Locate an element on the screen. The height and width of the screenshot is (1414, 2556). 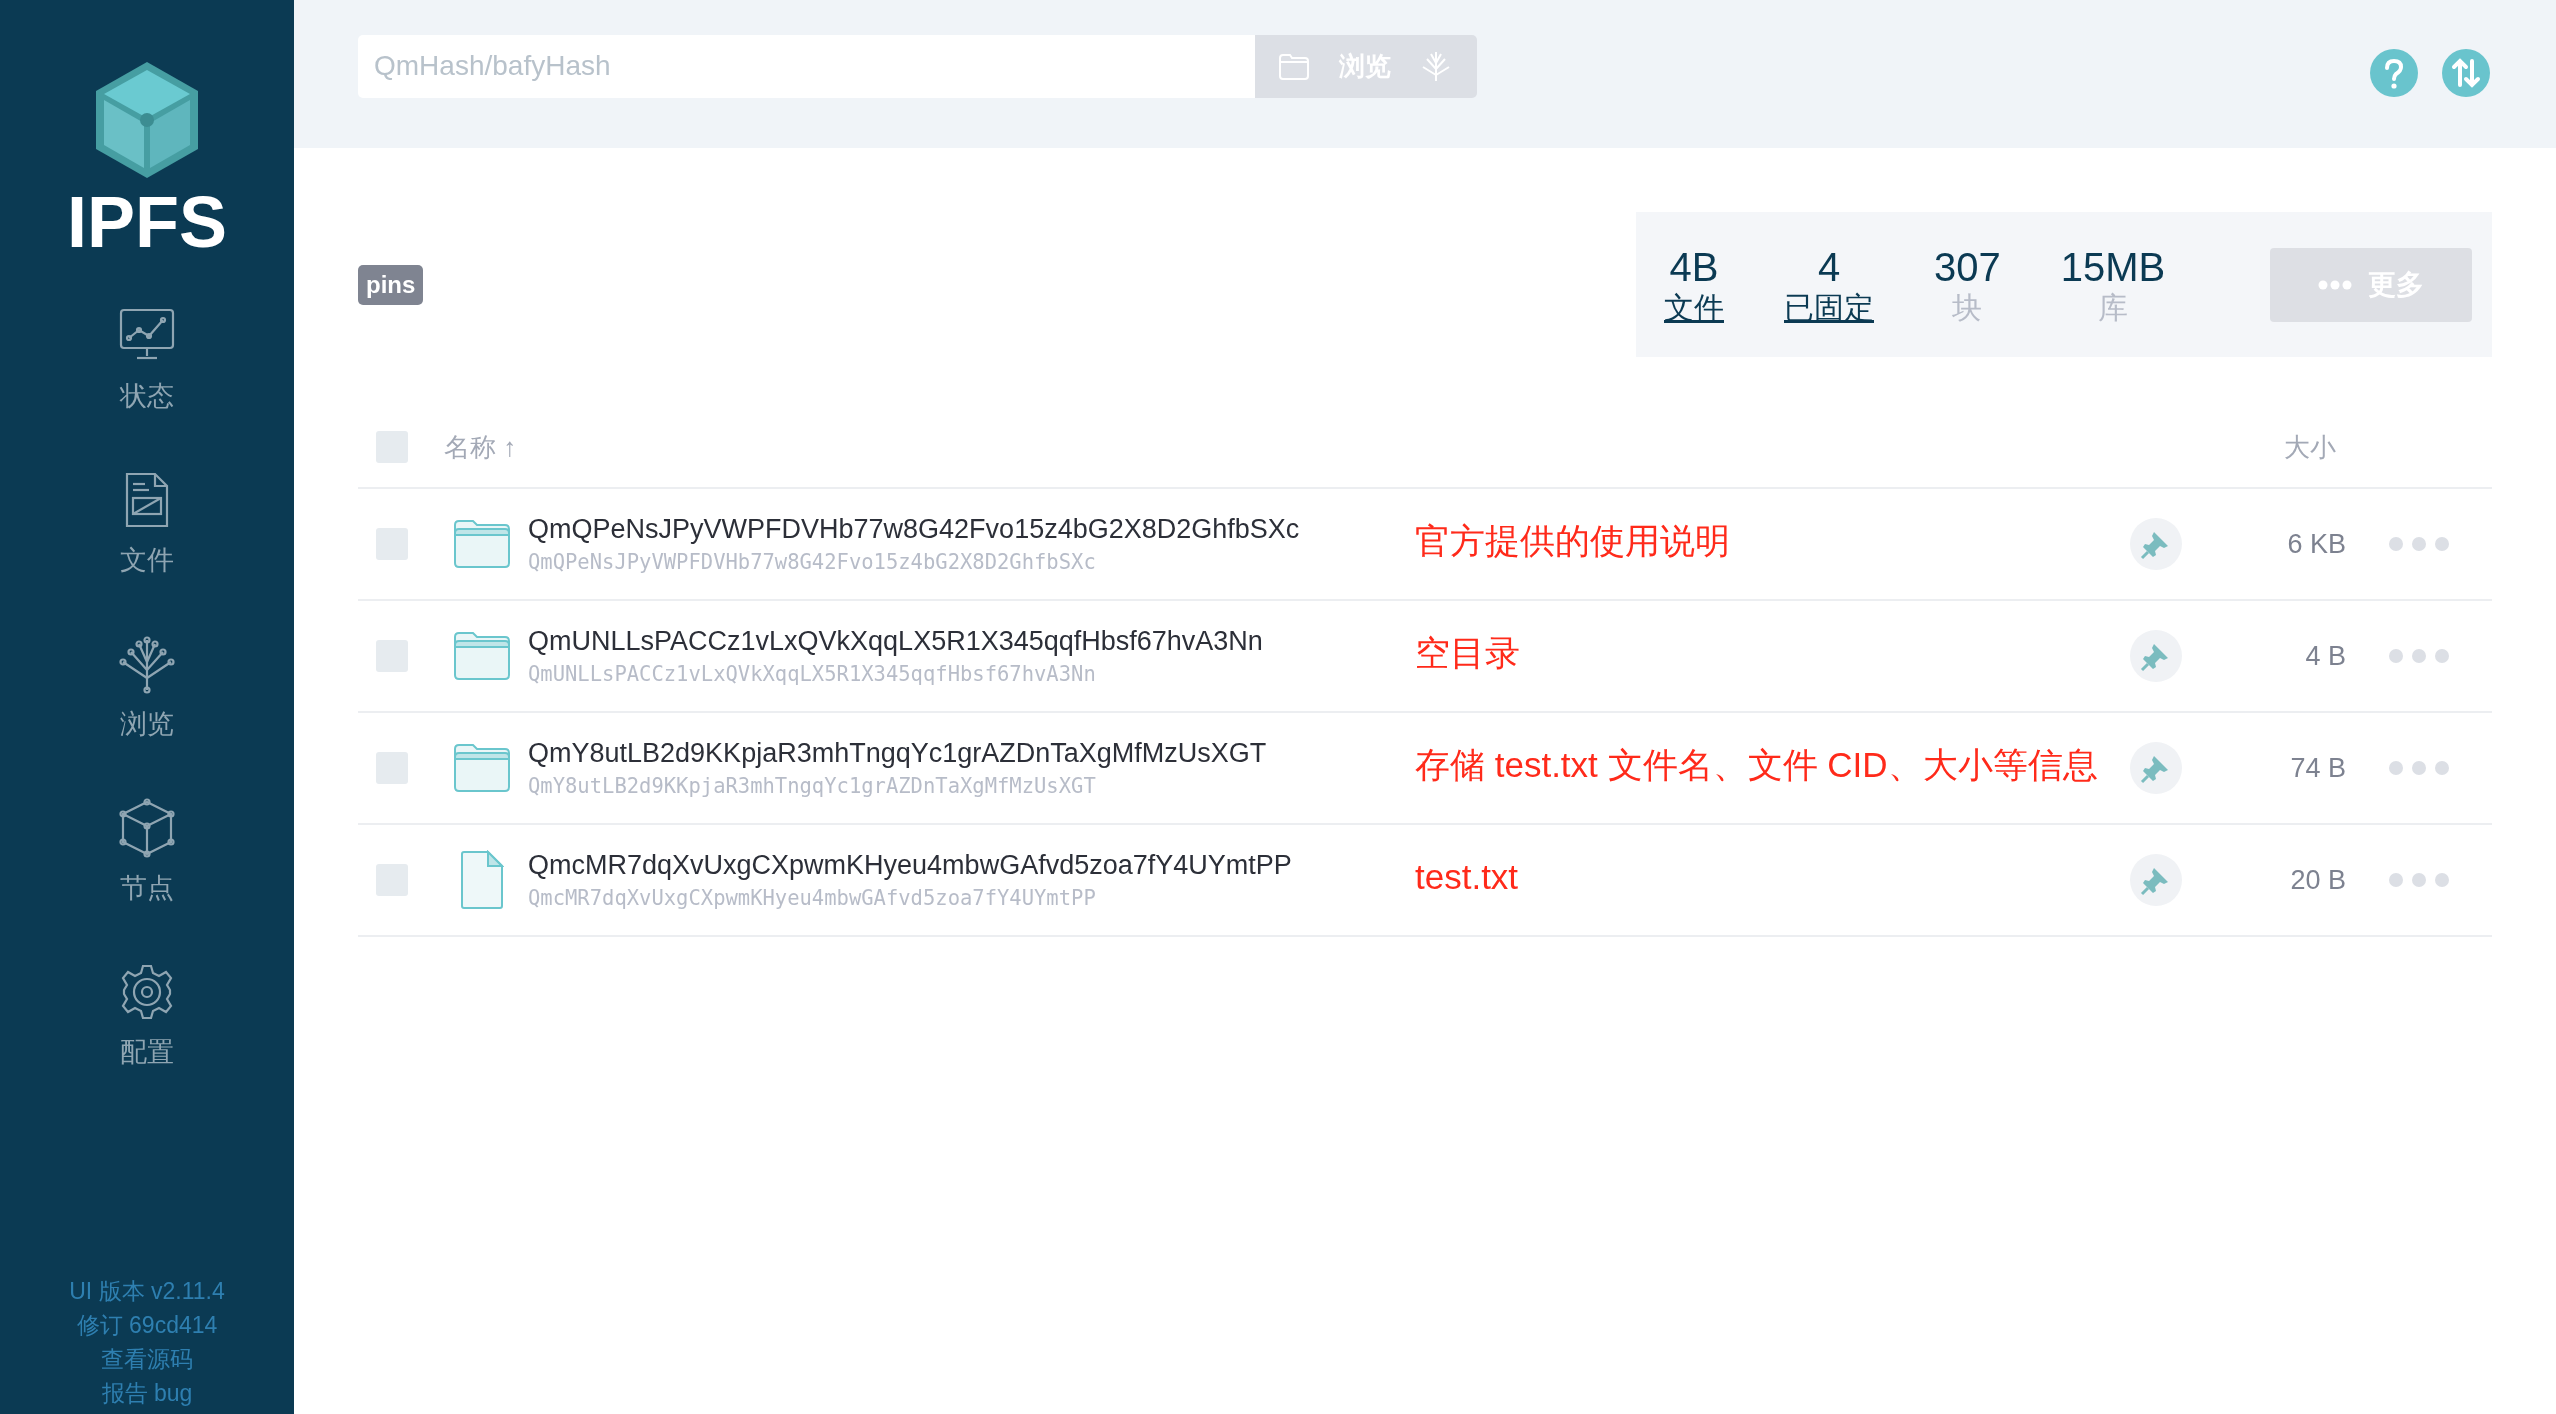
nav-label: 节点 is located at coordinates (147, 888).